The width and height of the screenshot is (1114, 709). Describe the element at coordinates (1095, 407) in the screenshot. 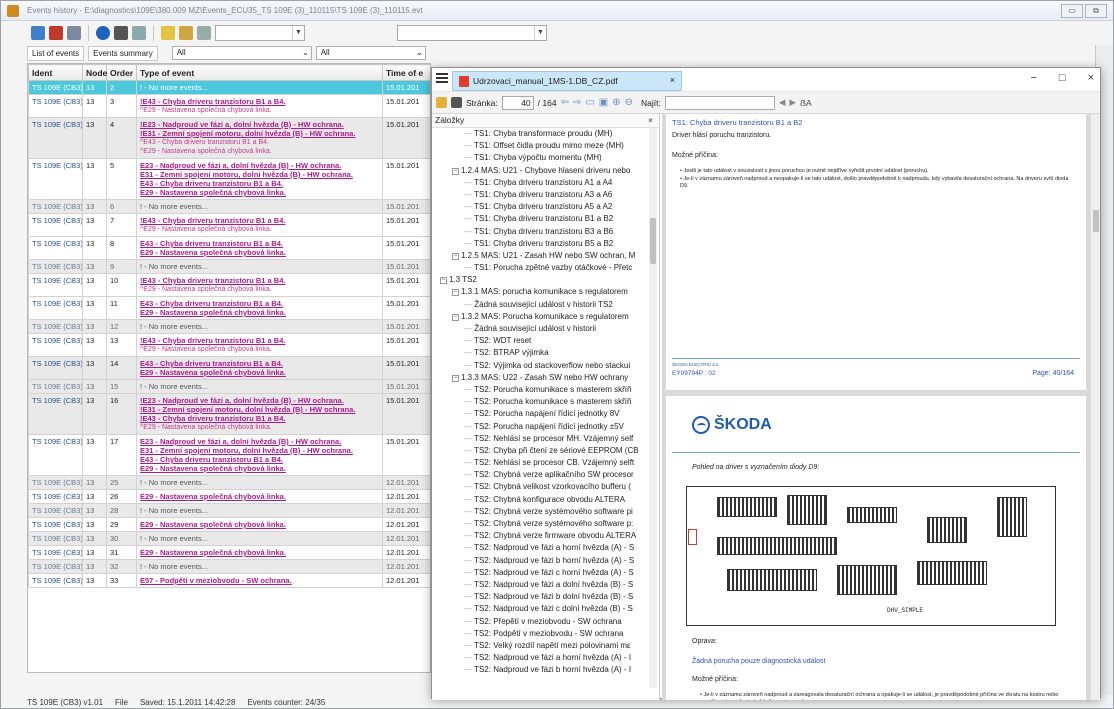

I see `page-view-scrollbar` at that location.